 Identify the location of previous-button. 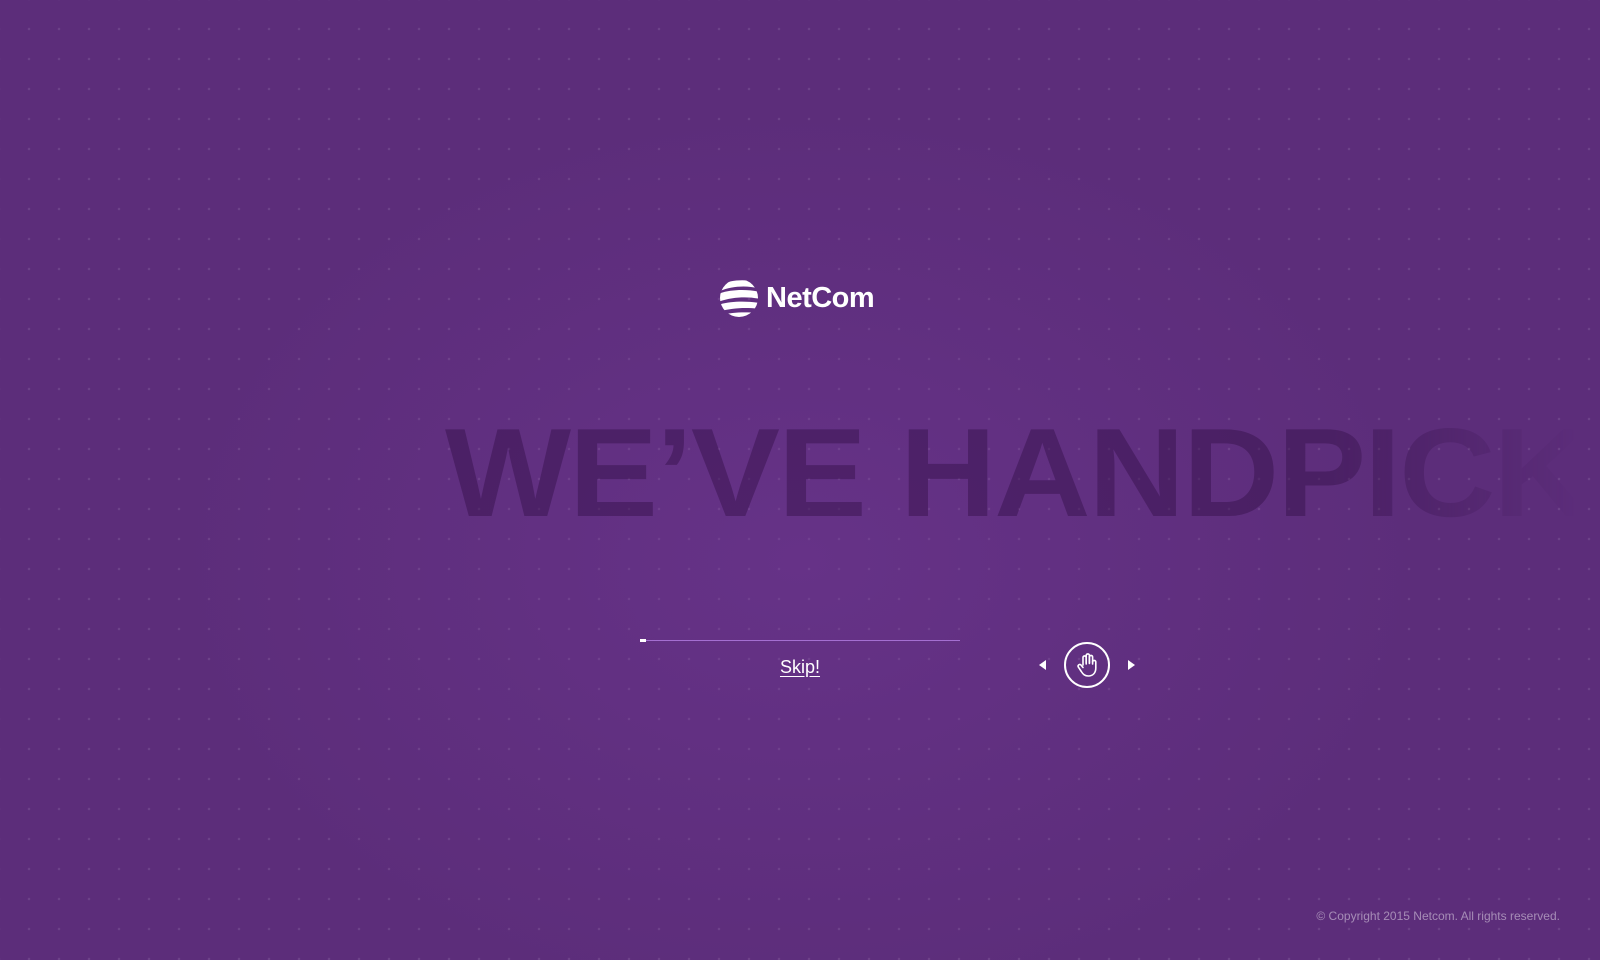
(1043, 665).